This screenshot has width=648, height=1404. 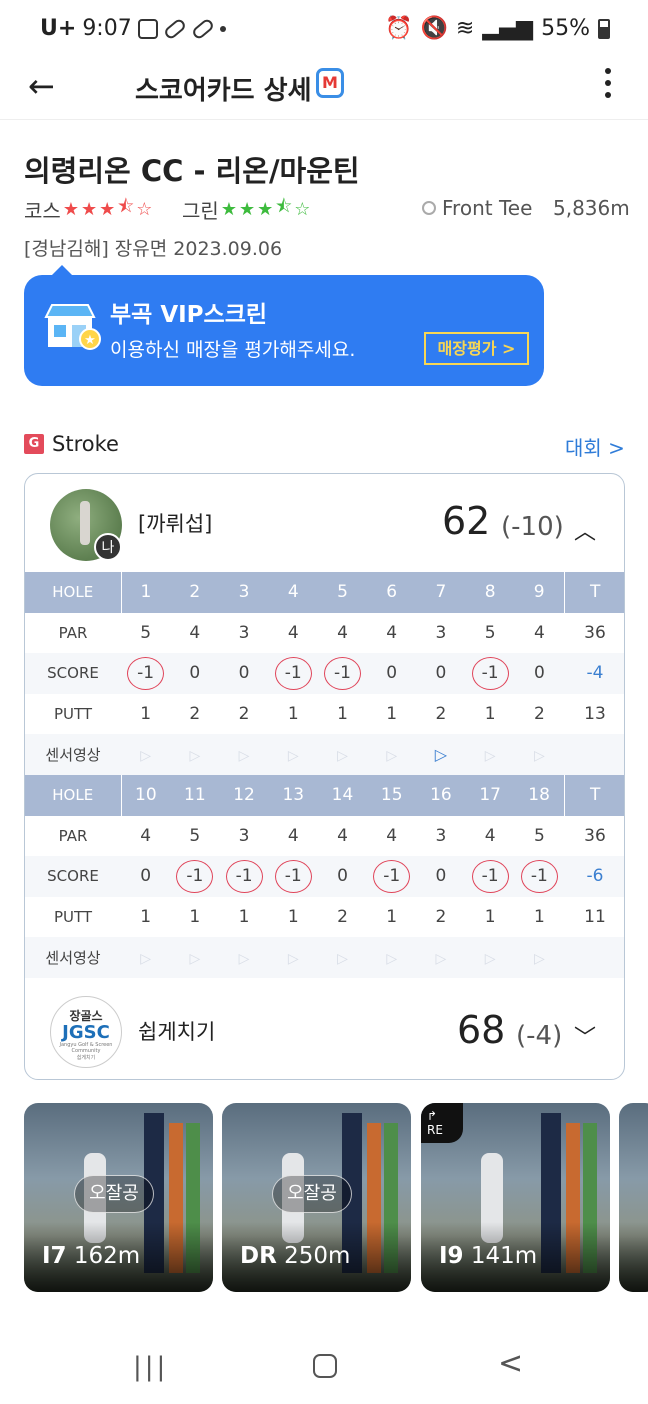 I want to click on score-total: -4, so click(x=594, y=673).